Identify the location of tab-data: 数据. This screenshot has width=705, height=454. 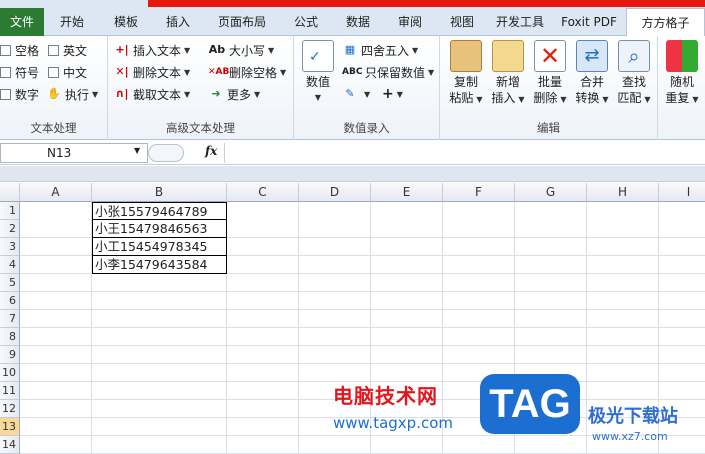
(358, 22).